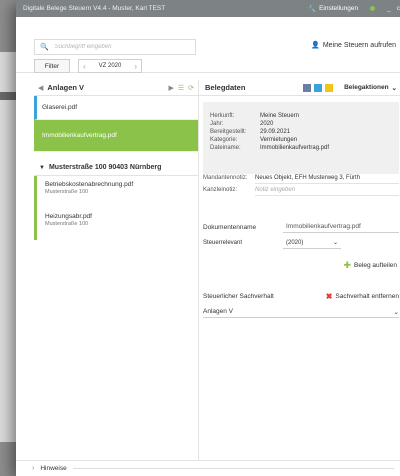 This screenshot has height=476, width=400. Describe the element at coordinates (327, 190) in the screenshot. I see `kanzleinotiz-input: Notiz eingeben` at that location.